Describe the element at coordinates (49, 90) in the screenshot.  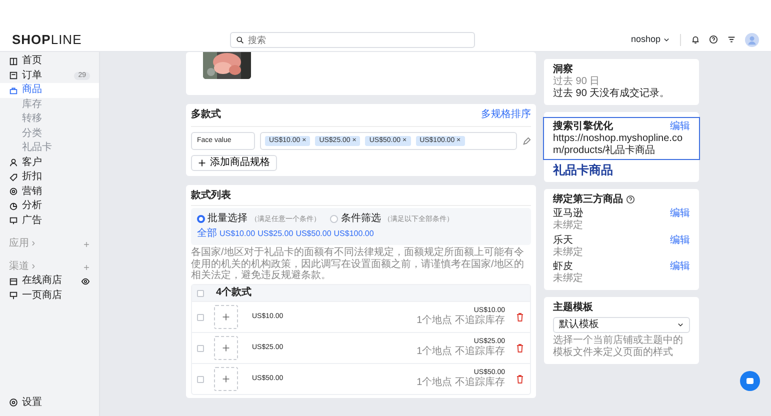
I see `sidebar-item: 商品` at that location.